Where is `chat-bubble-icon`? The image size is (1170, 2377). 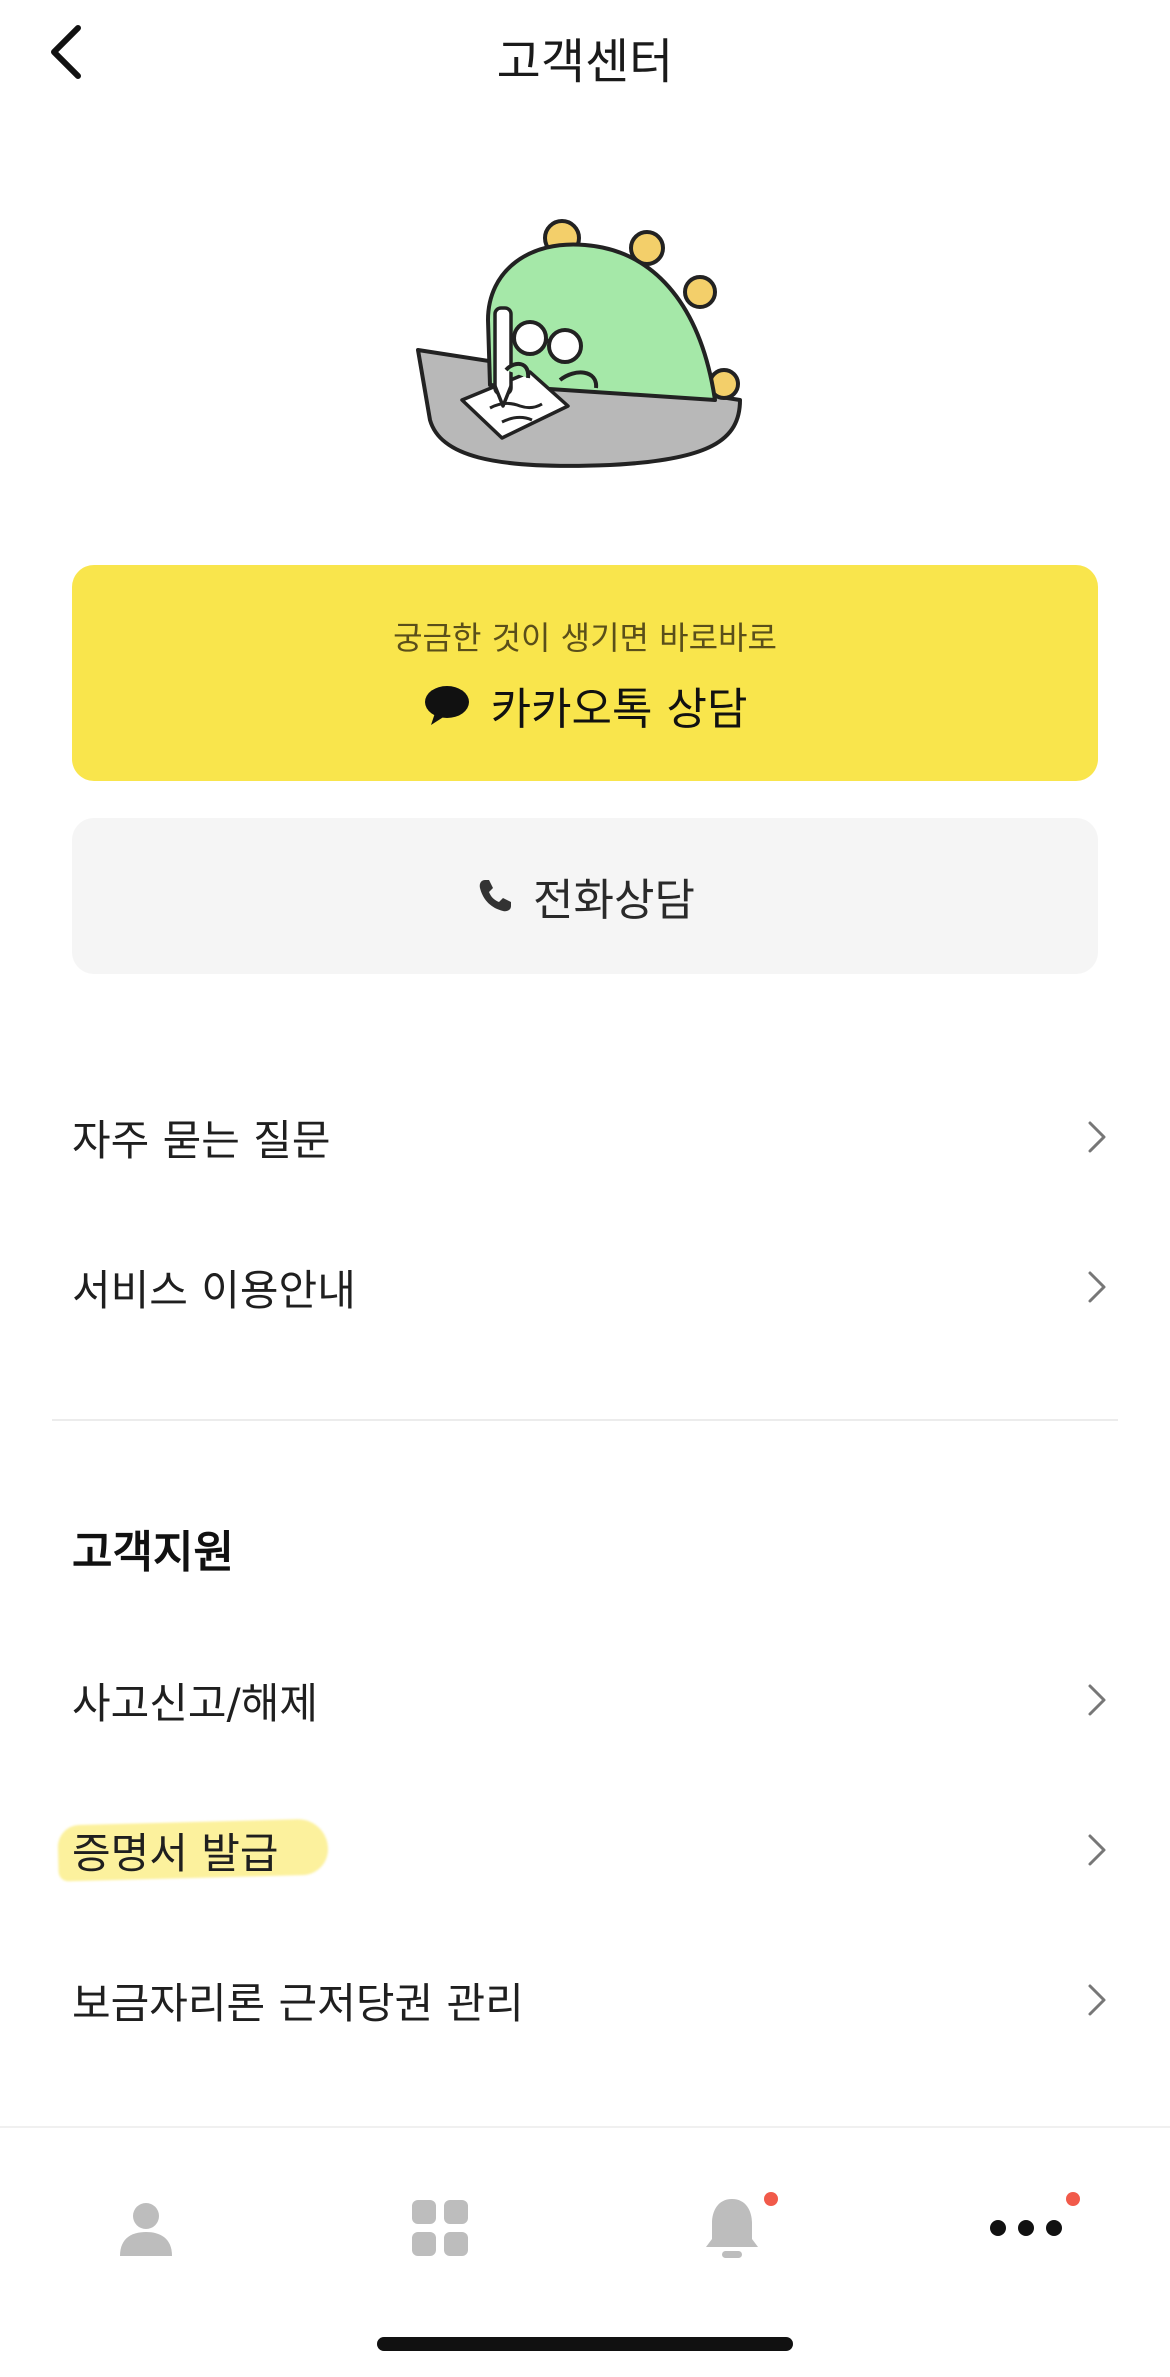 chat-bubble-icon is located at coordinates (446, 705).